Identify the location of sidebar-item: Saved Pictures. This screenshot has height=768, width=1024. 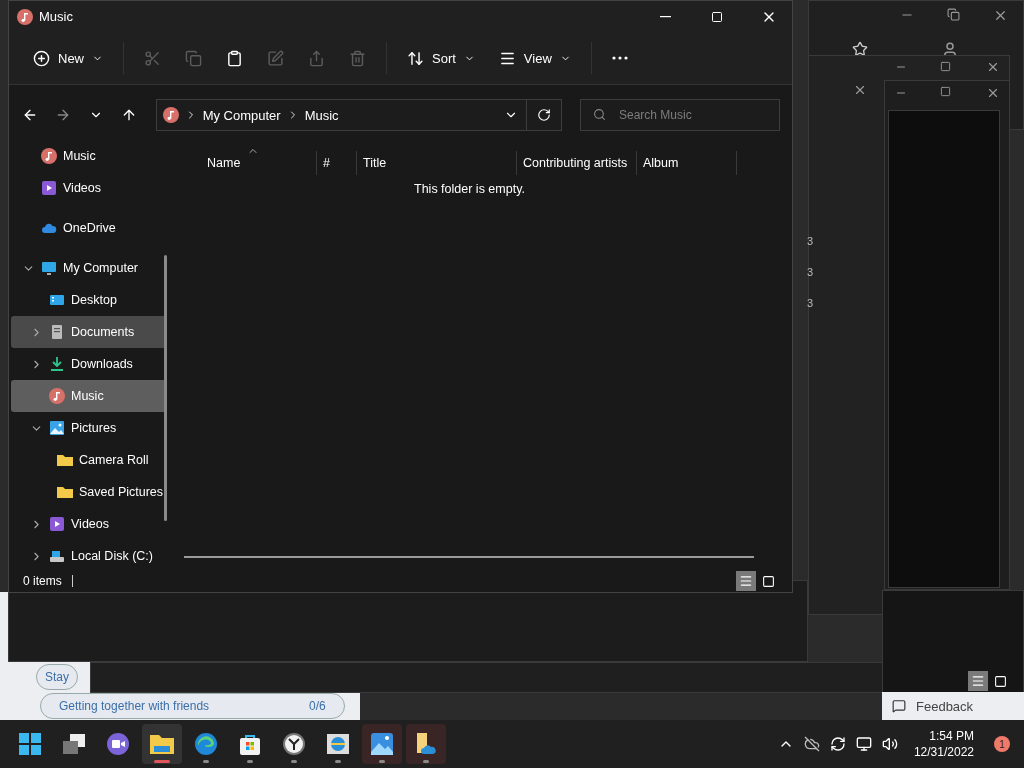
(89, 492).